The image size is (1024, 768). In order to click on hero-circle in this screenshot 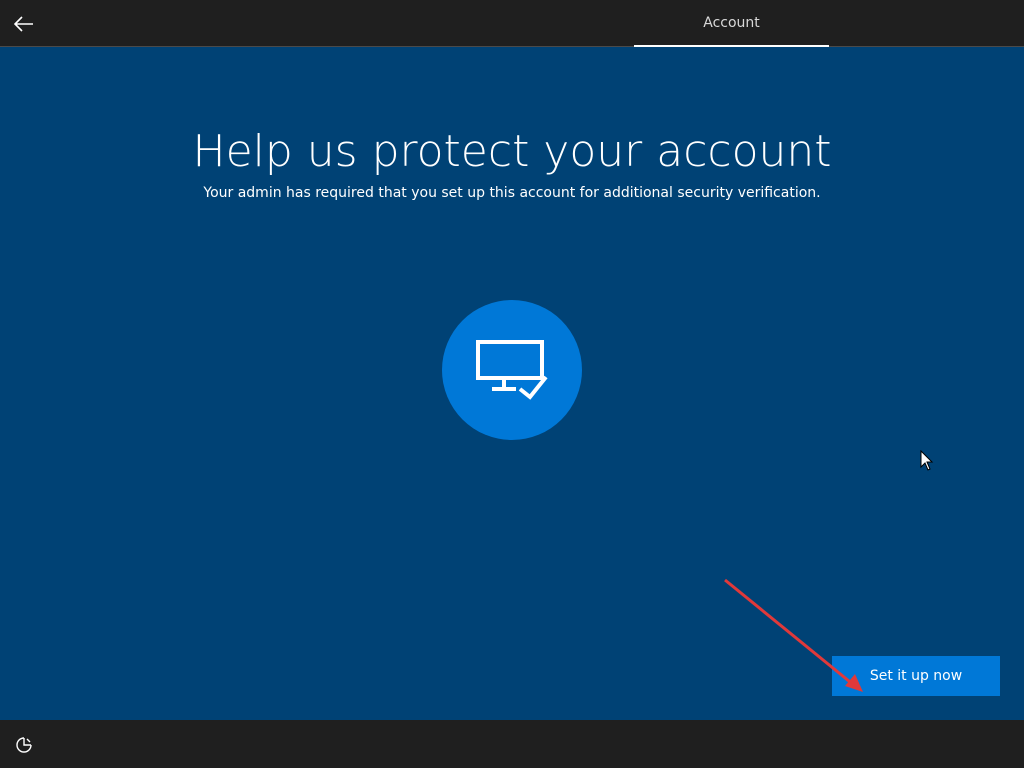, I will do `click(512, 370)`.